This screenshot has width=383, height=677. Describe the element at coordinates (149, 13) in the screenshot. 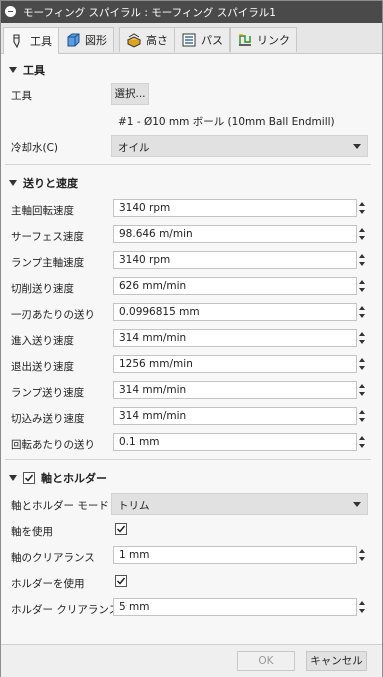

I see `window-title: モーフィング スパイラル : モーフィング スパイラル1` at that location.